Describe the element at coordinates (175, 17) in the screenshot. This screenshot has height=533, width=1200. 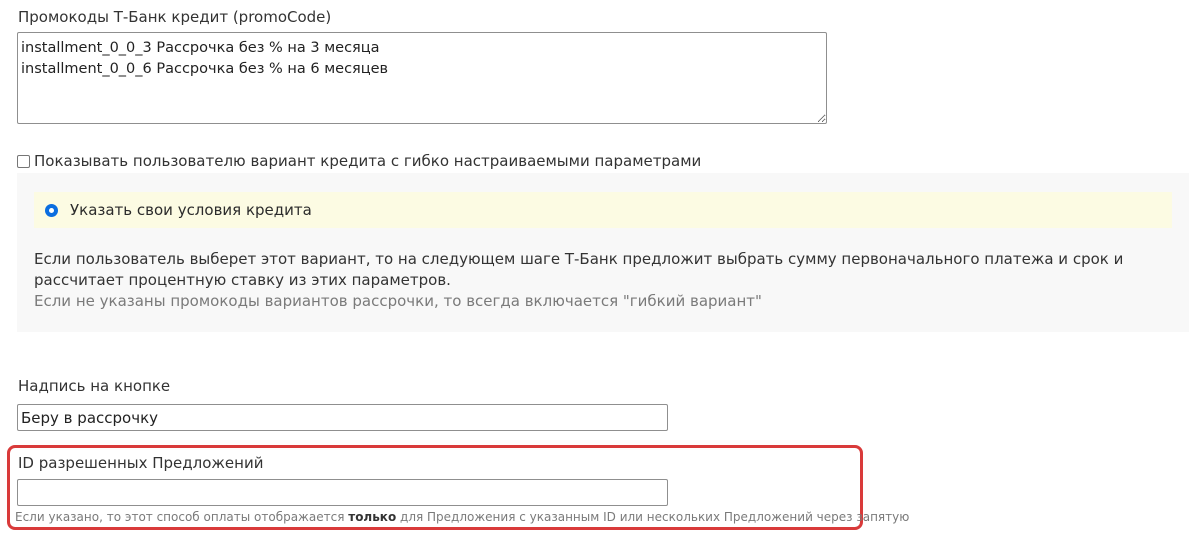
I see `promo-codes-label: Промокоды Т-Банк кредит (promoCode)` at that location.